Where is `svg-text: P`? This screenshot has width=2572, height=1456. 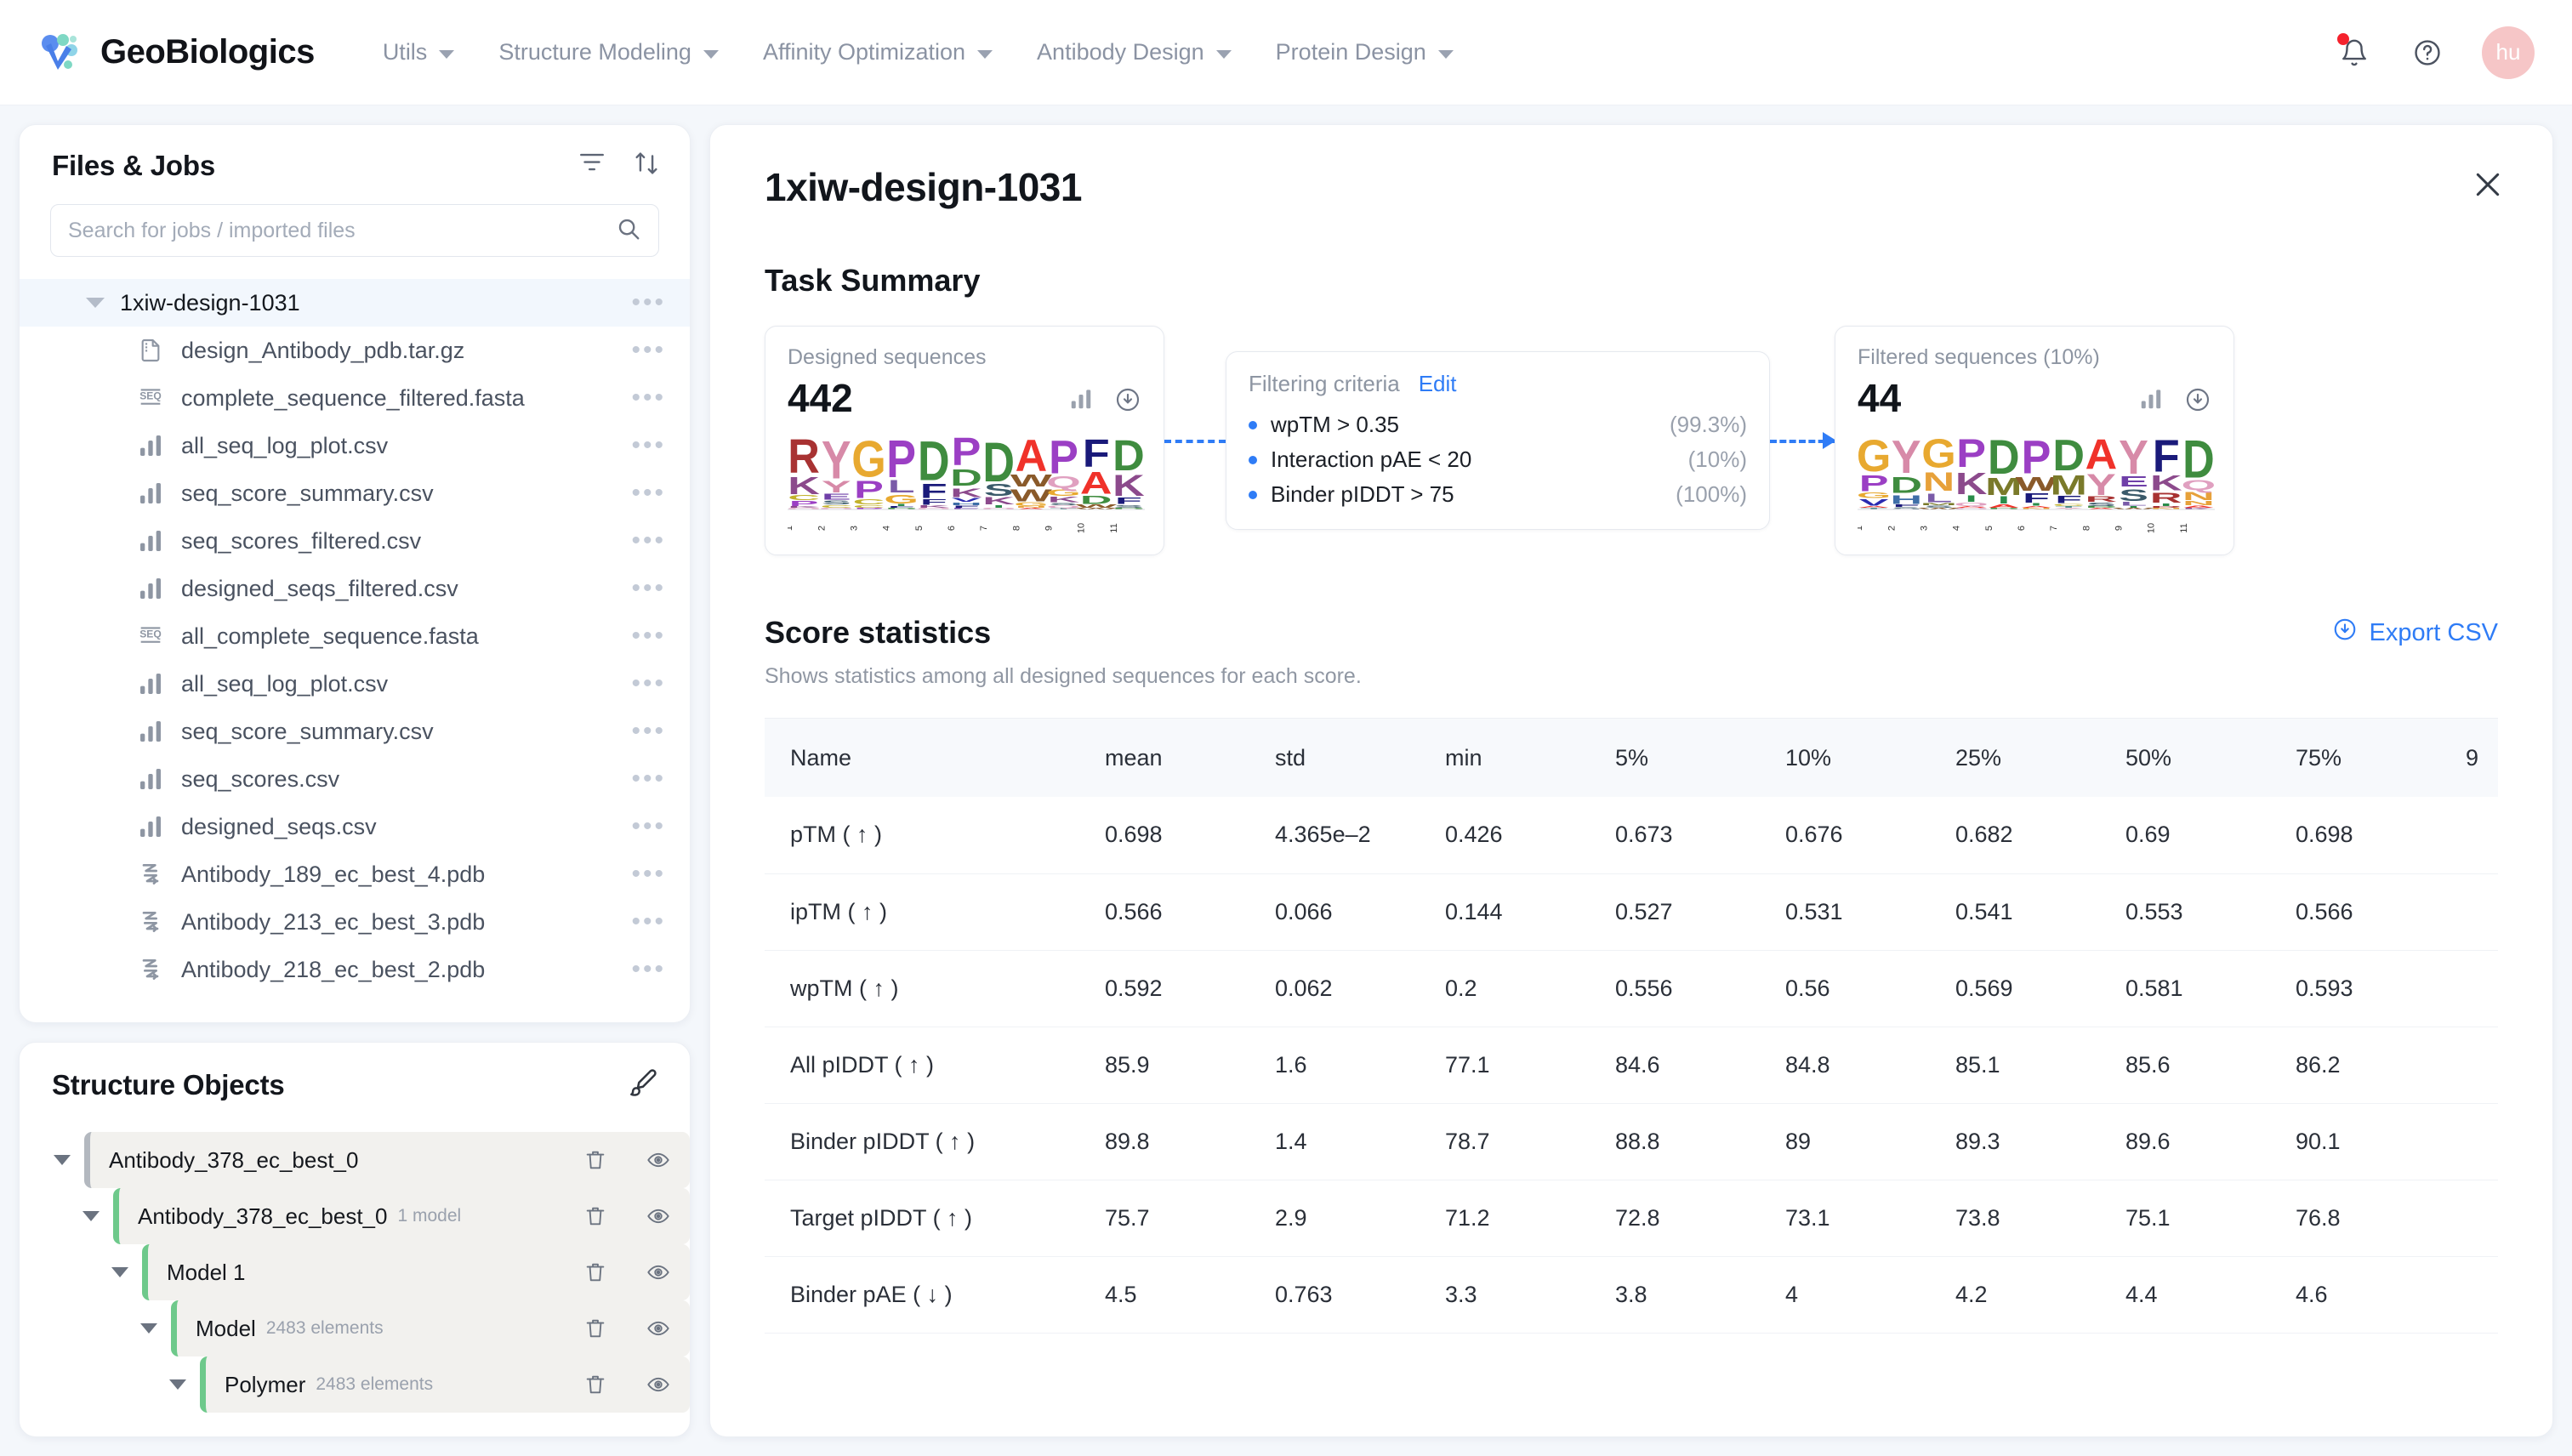 svg-text: P is located at coordinates (1971, 452).